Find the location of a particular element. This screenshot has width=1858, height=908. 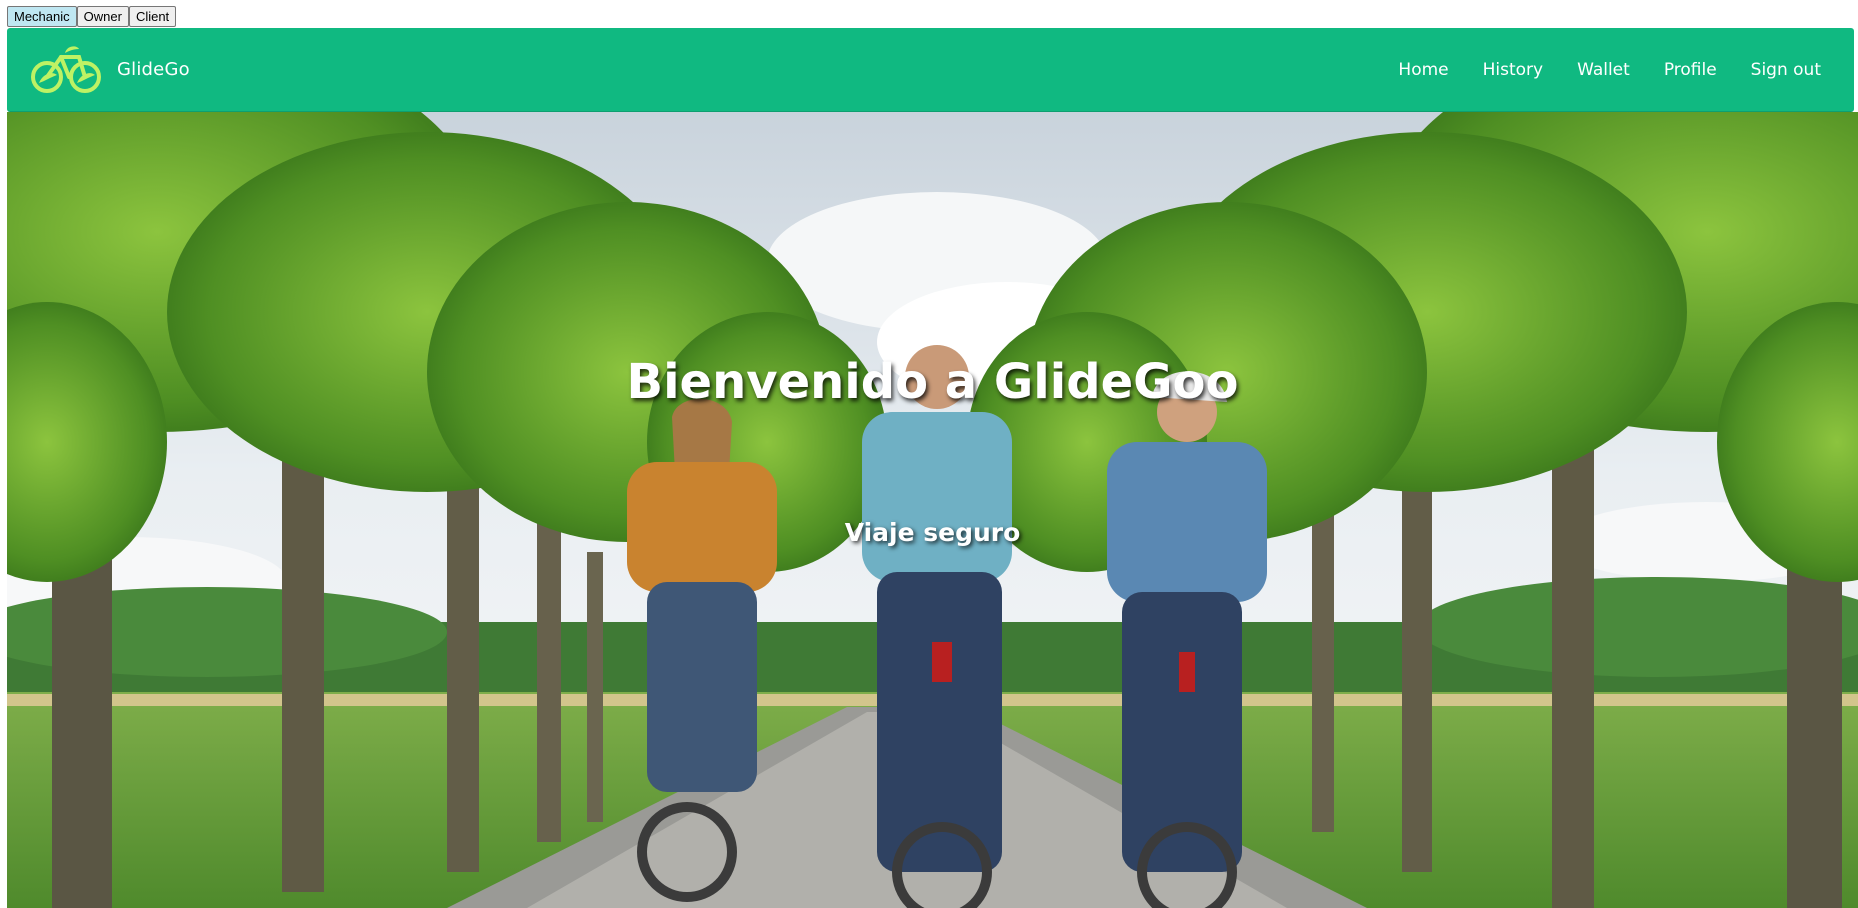

glidego-logo-icon is located at coordinates (66, 69).